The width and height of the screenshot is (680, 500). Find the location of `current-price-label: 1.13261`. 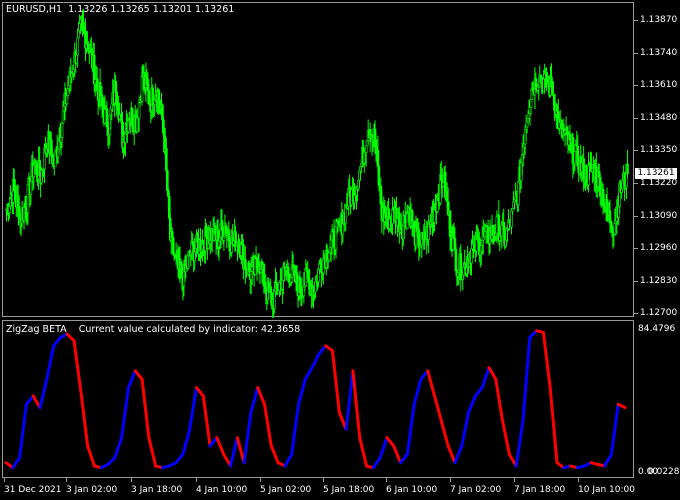

current-price-label: 1.13261 is located at coordinates (656, 173).